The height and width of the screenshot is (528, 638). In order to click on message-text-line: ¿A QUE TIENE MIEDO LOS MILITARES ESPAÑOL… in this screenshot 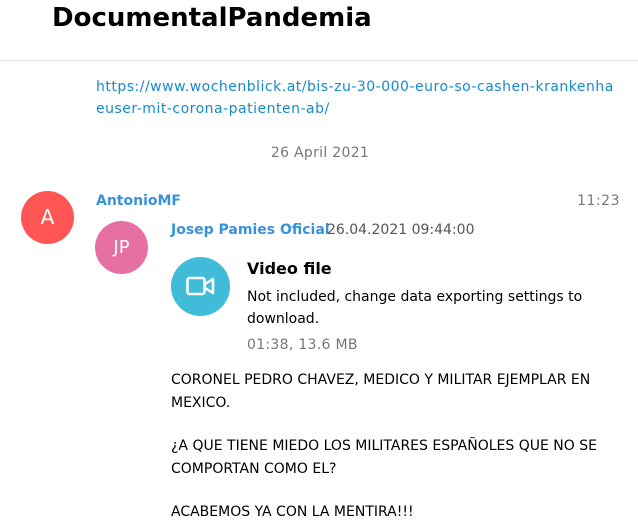, I will do `click(384, 446)`.